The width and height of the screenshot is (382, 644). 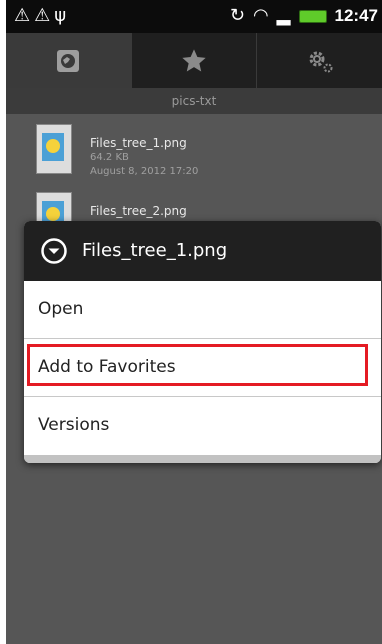 What do you see at coordinates (74, 425) in the screenshot?
I see `menu-item-label: Versions` at bounding box center [74, 425].